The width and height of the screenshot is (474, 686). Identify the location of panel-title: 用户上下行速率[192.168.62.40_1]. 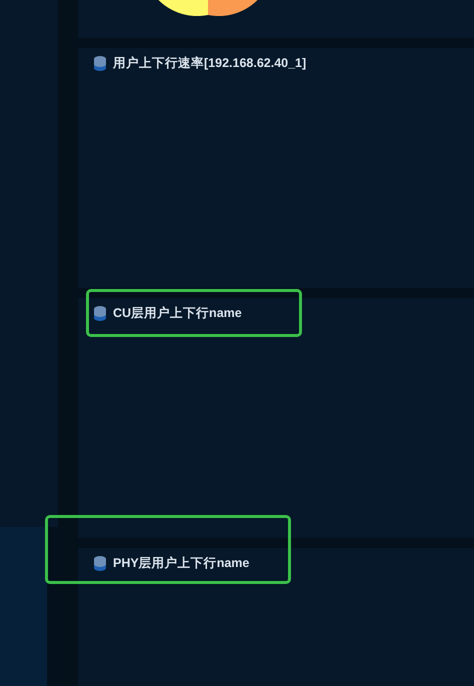
(209, 63).